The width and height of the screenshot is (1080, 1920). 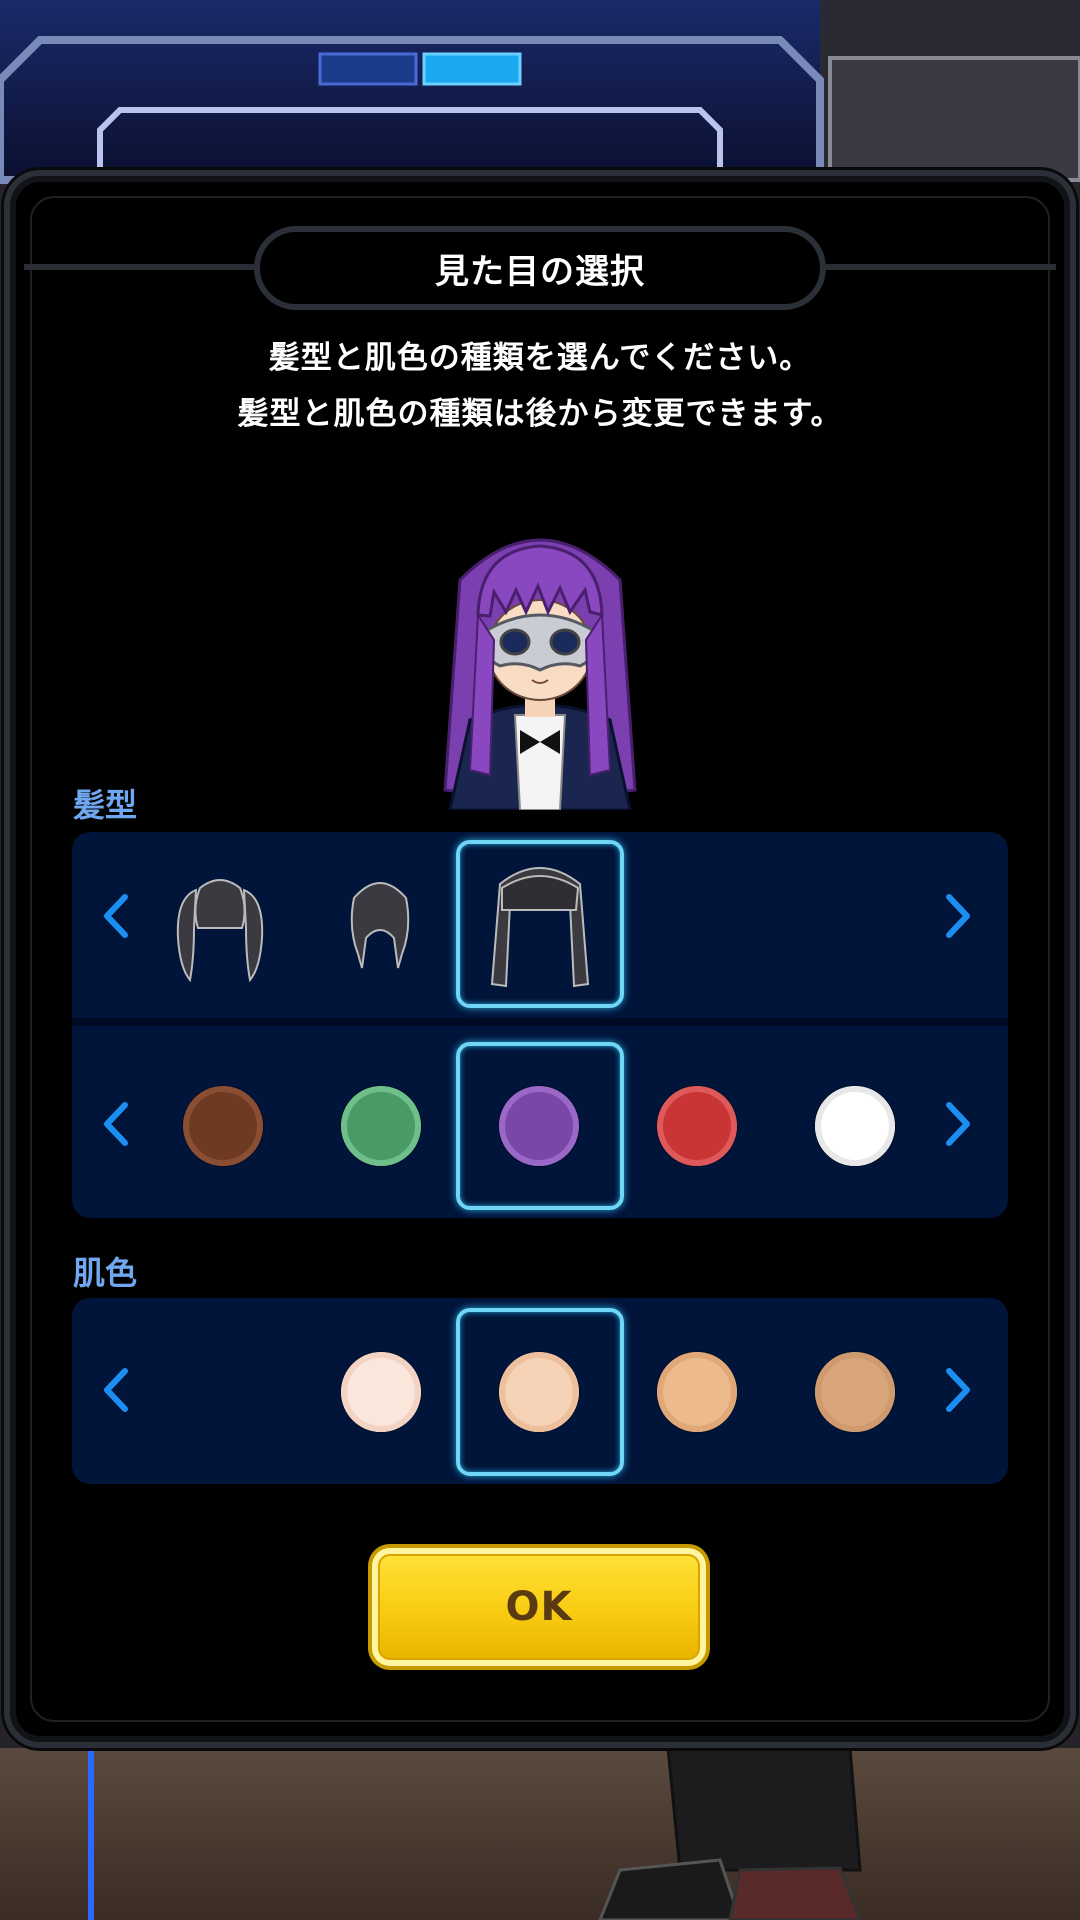 I want to click on ok-button-label: OK, so click(x=539, y=1607).